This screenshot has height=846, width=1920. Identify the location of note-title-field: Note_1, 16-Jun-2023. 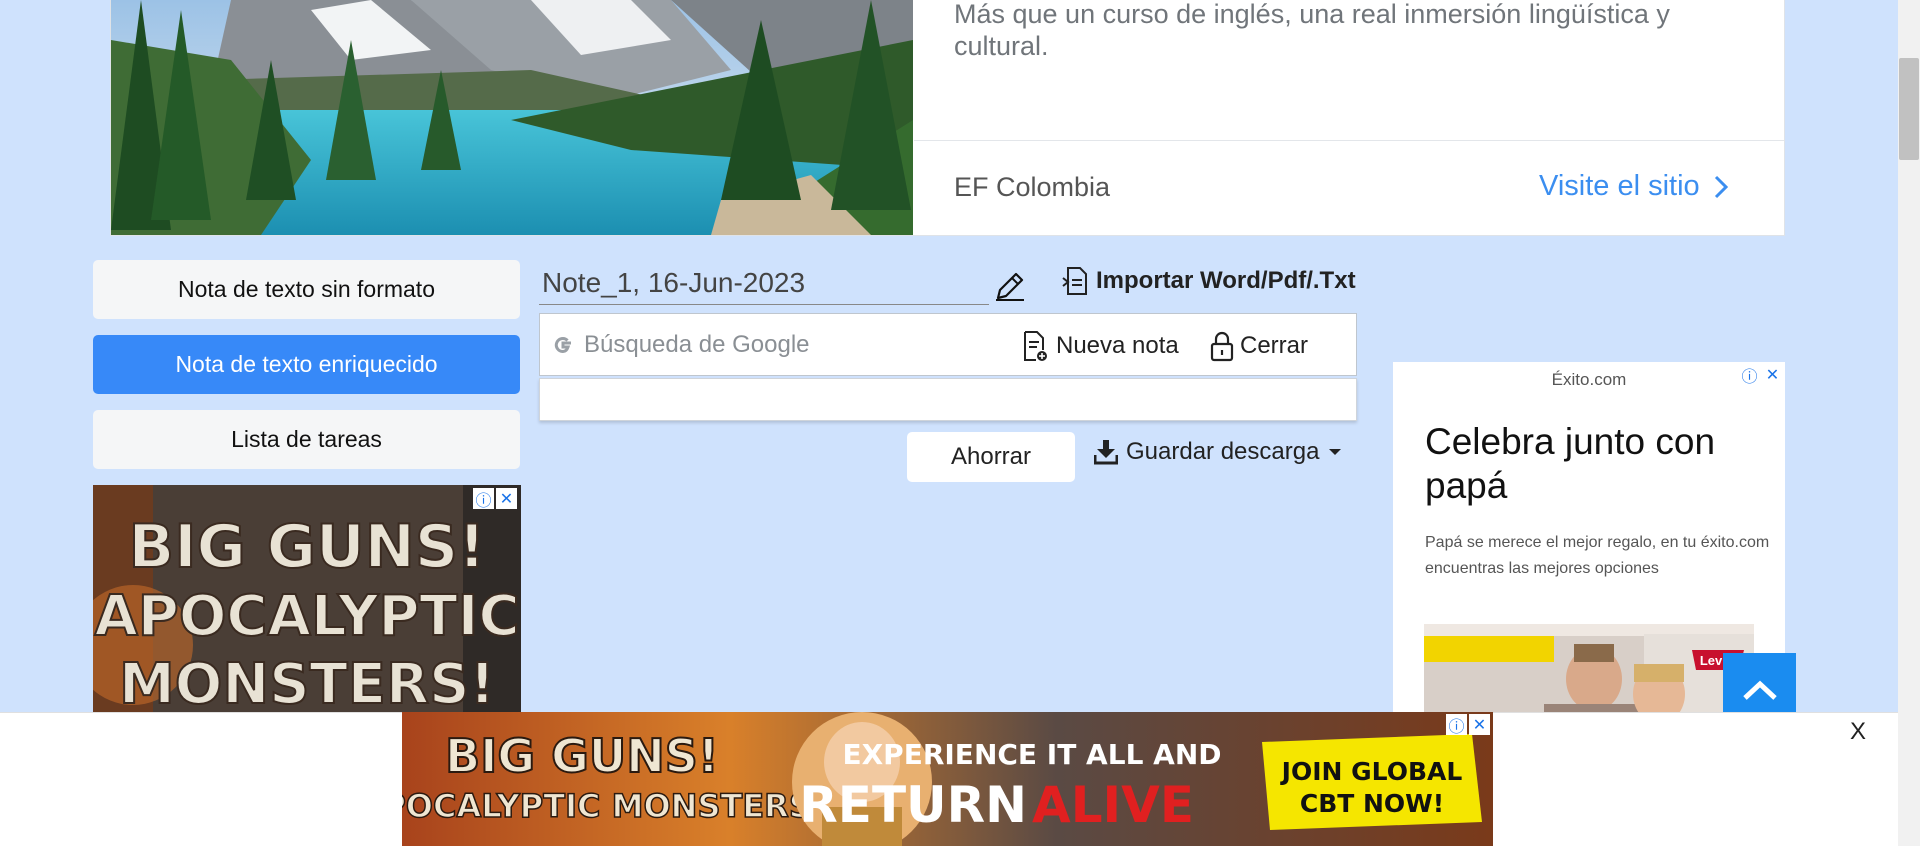
(764, 284).